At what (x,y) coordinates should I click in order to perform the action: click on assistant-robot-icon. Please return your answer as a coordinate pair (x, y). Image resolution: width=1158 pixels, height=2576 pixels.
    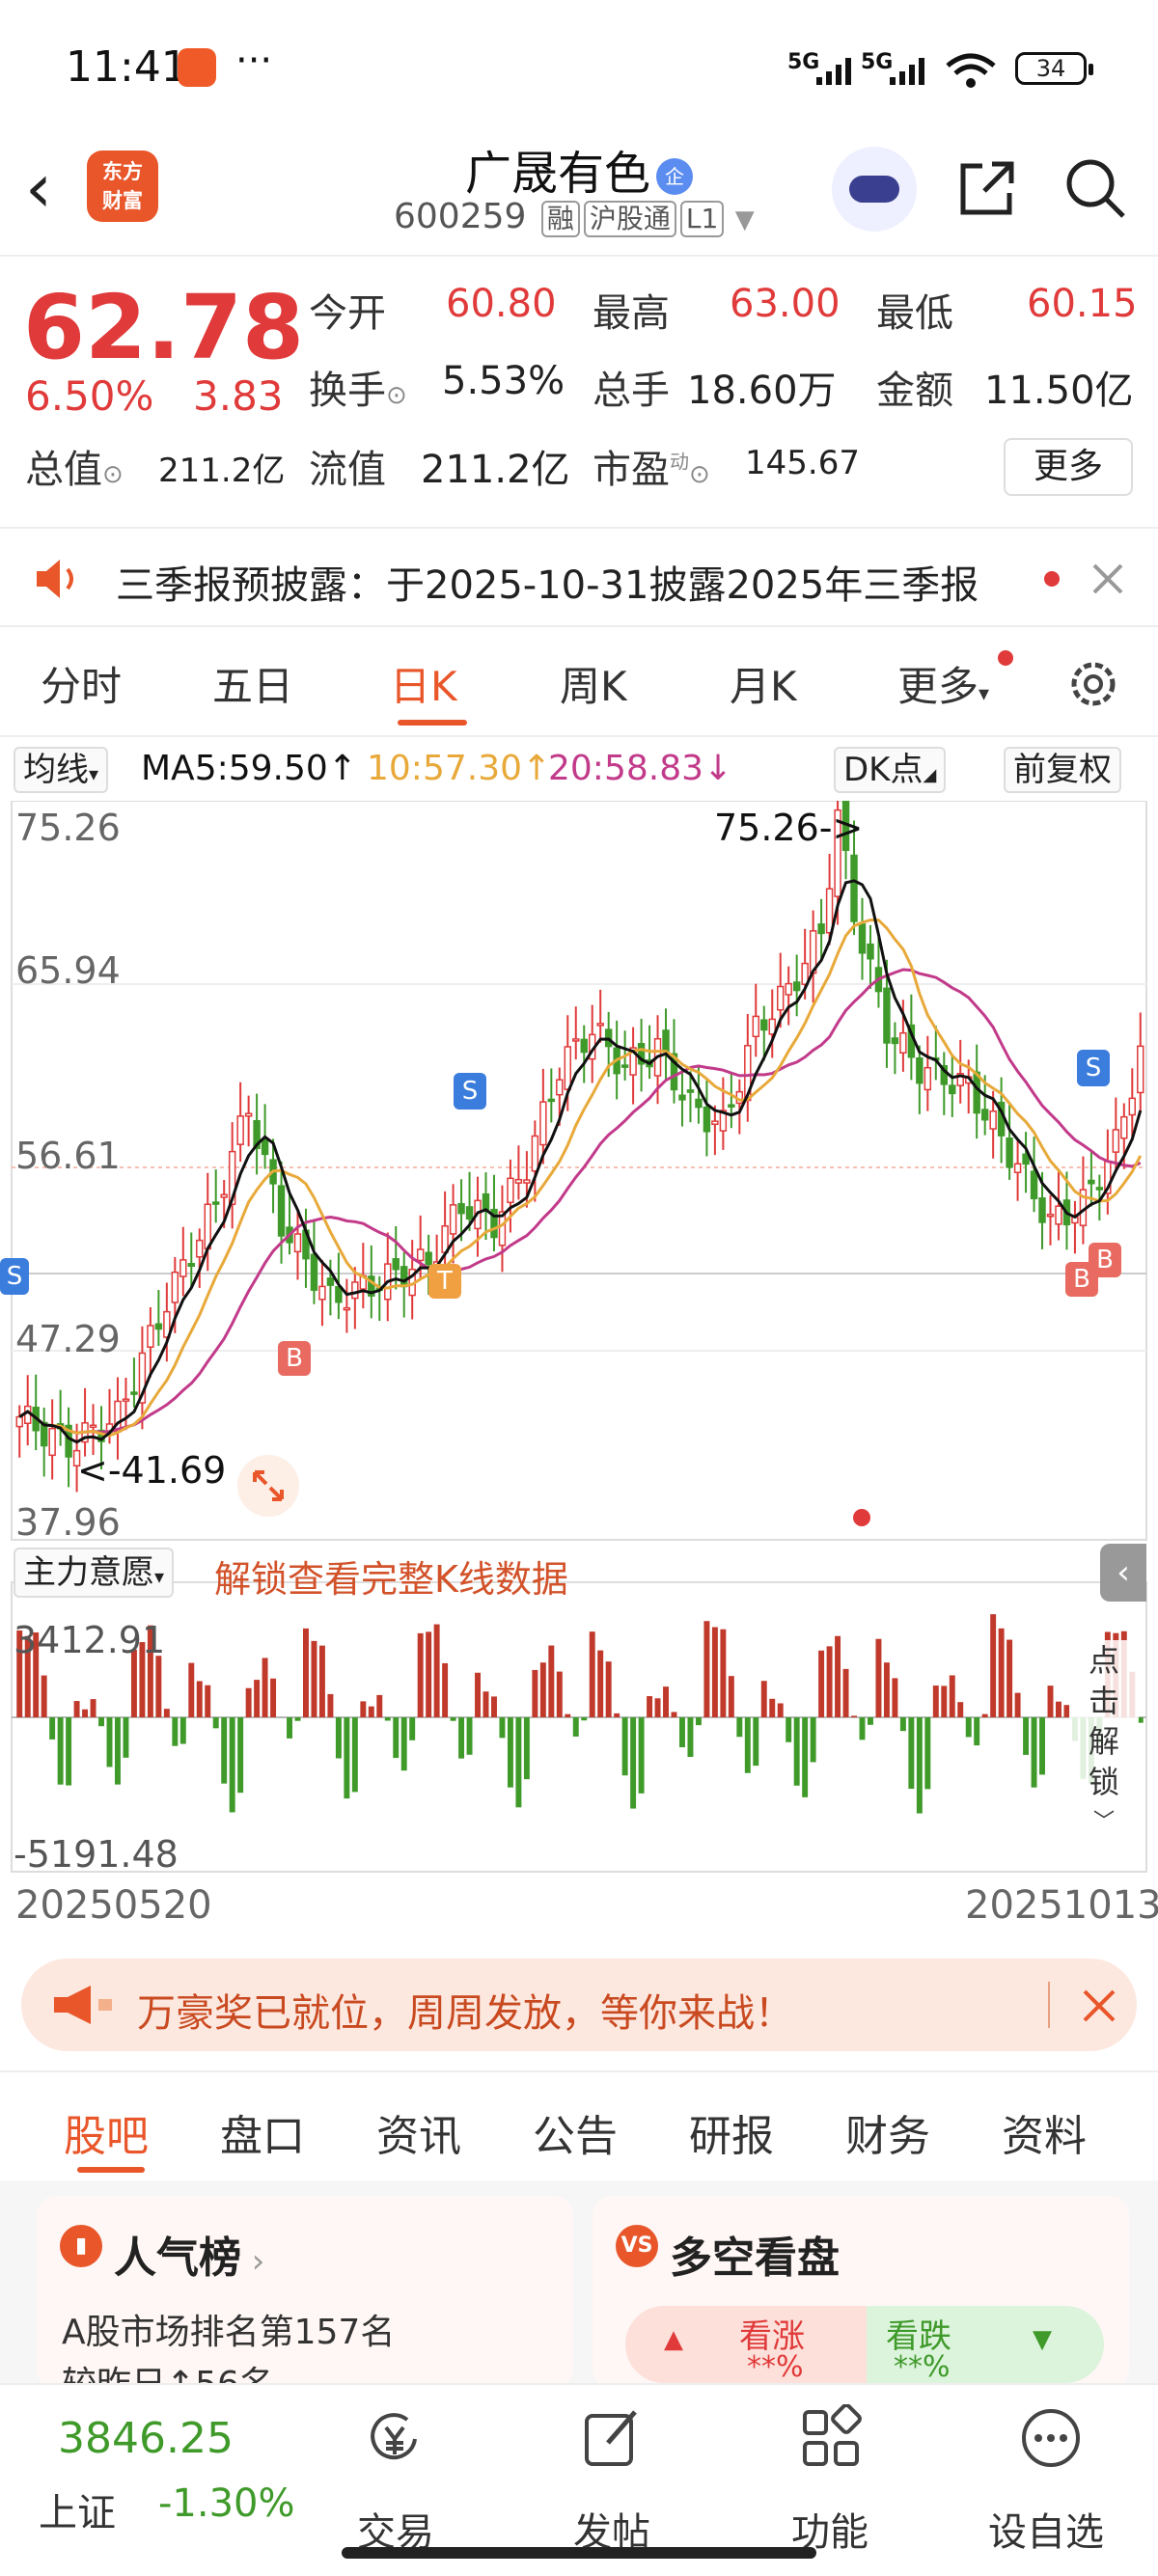
    Looking at the image, I should click on (874, 189).